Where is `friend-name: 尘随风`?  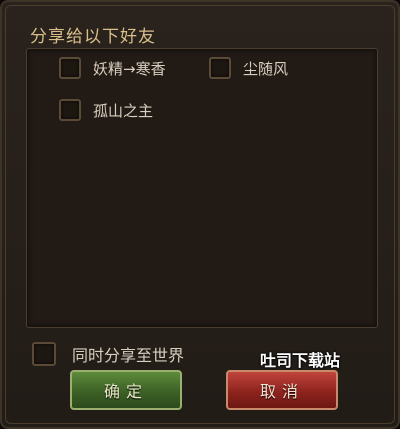 friend-name: 尘随风 is located at coordinates (266, 68).